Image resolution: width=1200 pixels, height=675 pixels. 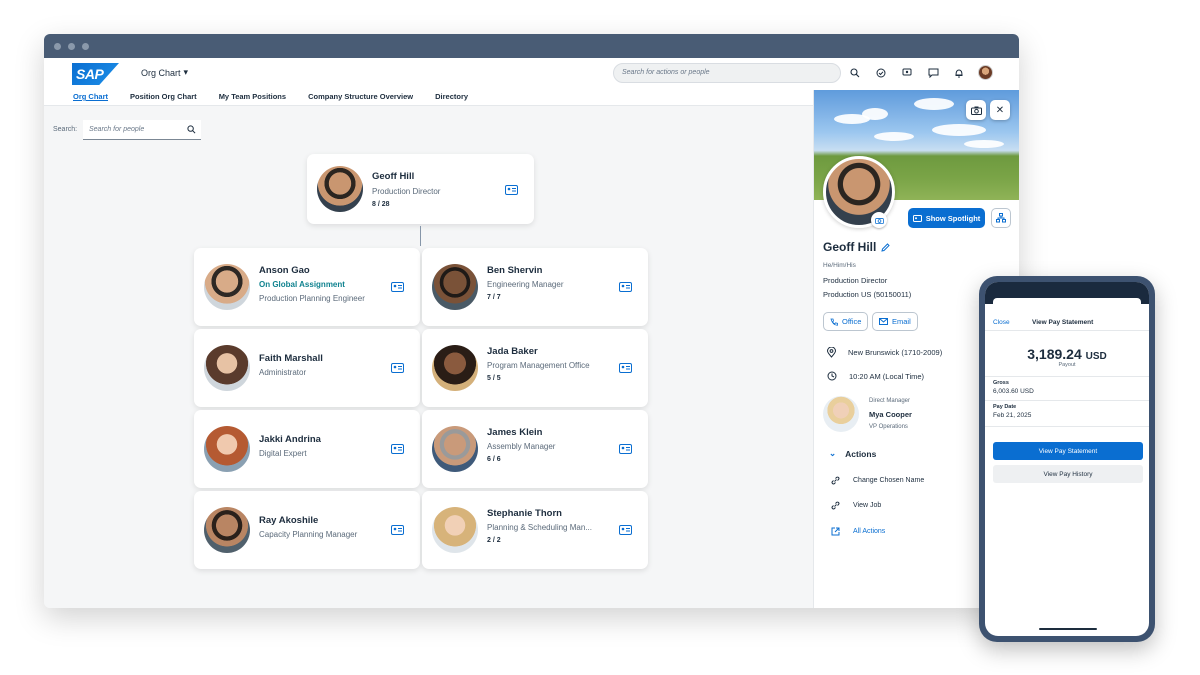 I want to click on pay-date-label: Pay Date, so click(x=1005, y=407).